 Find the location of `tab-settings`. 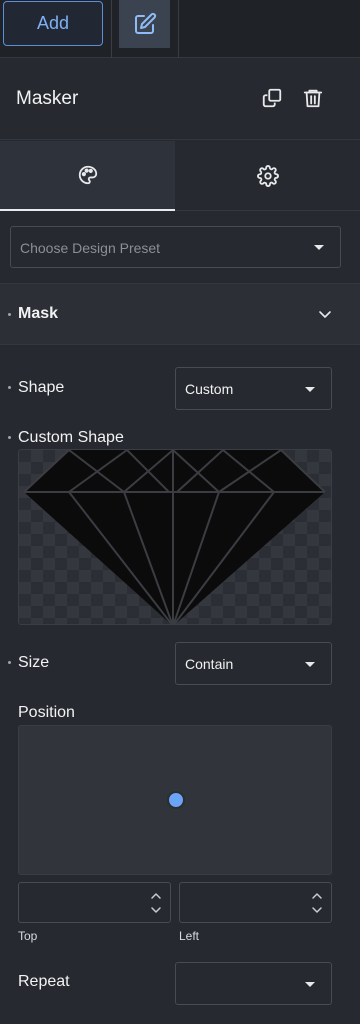

tab-settings is located at coordinates (267, 176).